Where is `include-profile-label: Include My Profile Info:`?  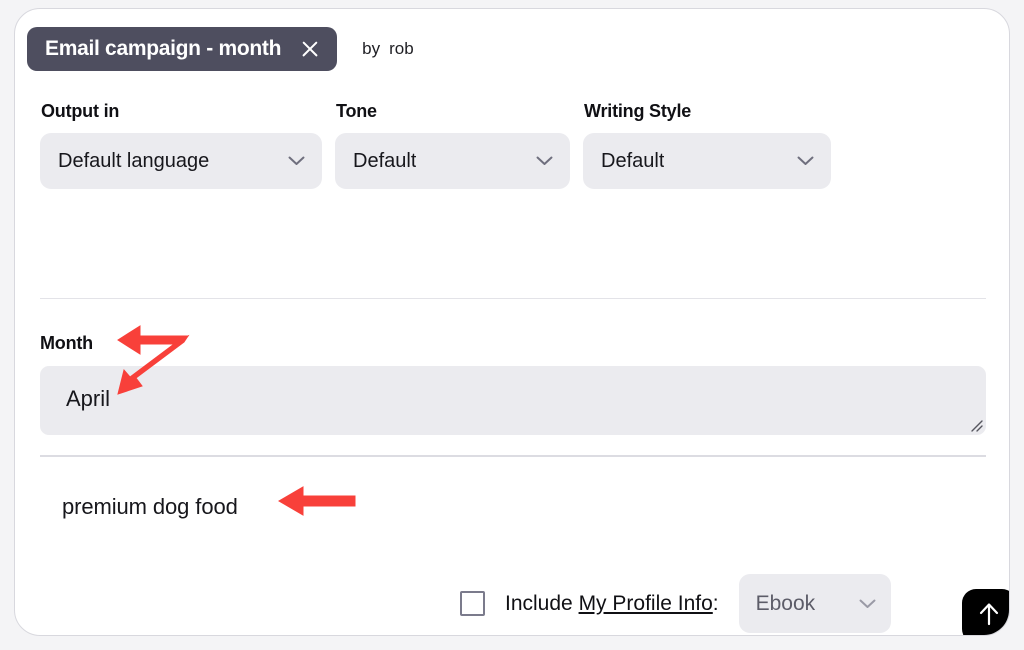 include-profile-label: Include My Profile Info: is located at coordinates (612, 604).